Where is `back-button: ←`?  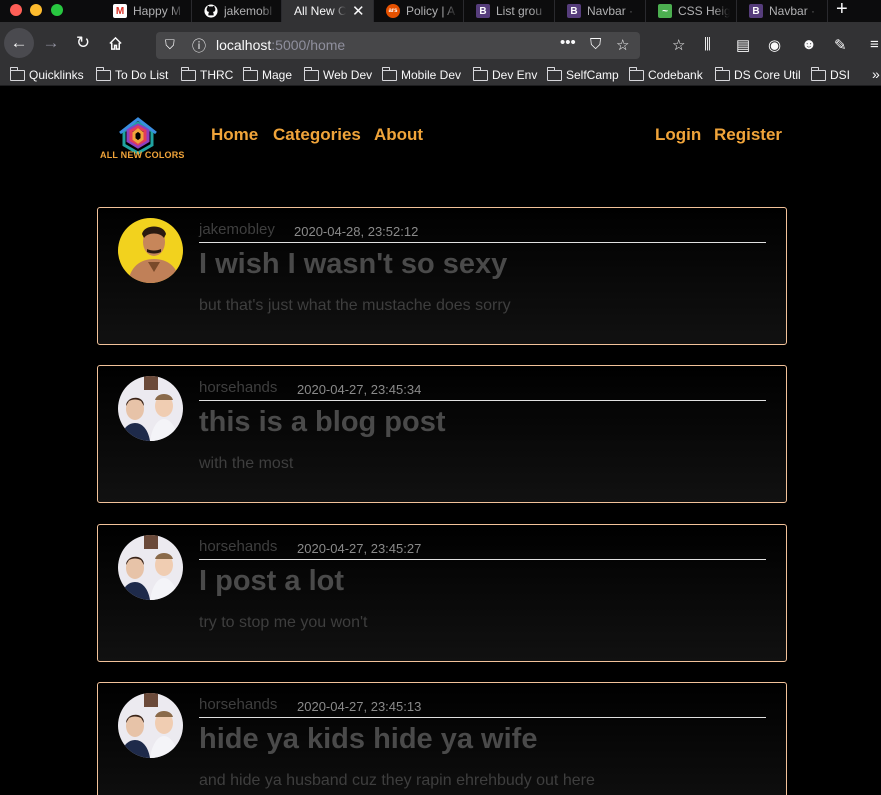 back-button: ← is located at coordinates (19, 43).